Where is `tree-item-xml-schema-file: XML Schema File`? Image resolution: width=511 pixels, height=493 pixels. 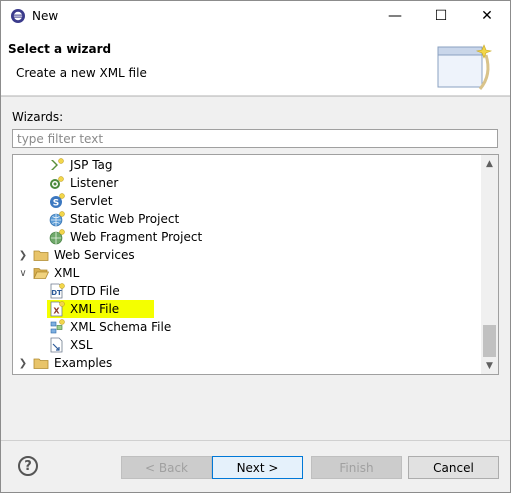
tree-item-xml-schema-file: XML Schema File is located at coordinates (248, 327).